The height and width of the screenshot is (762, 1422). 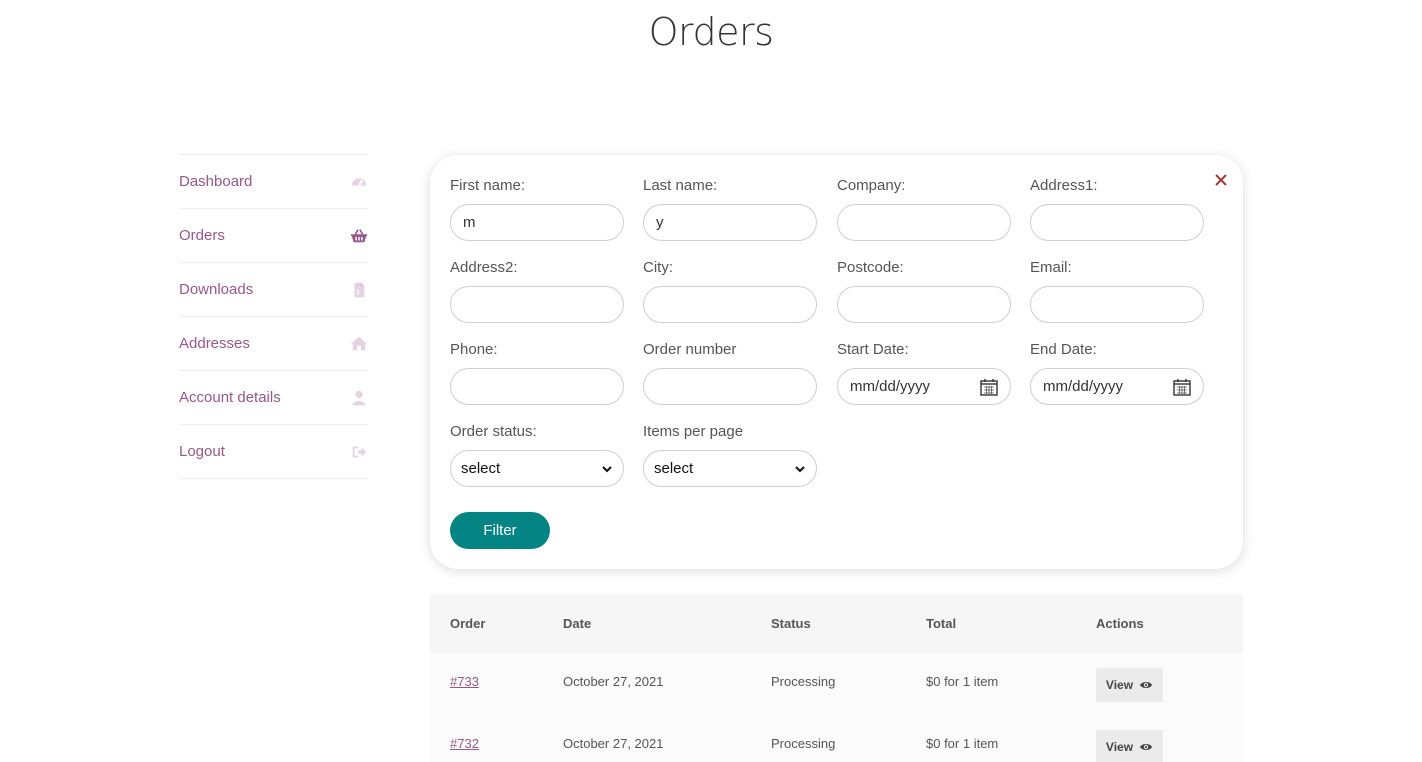 I want to click on user-icon, so click(x=358, y=398).